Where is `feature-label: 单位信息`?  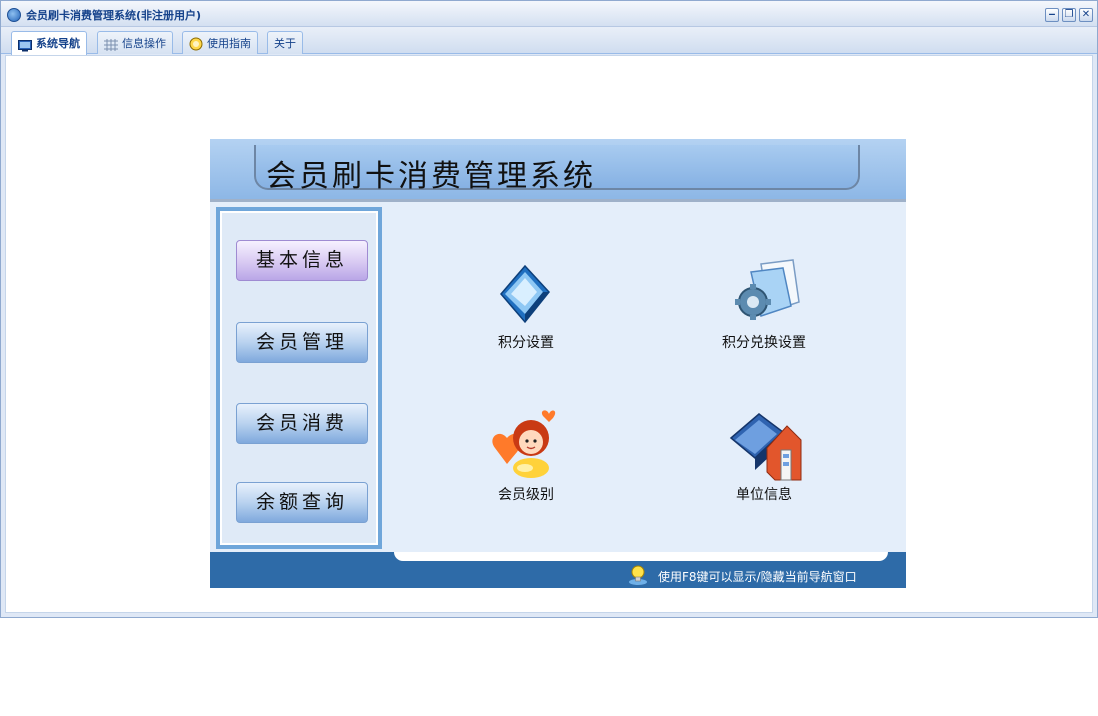 feature-label: 单位信息 is located at coordinates (764, 495).